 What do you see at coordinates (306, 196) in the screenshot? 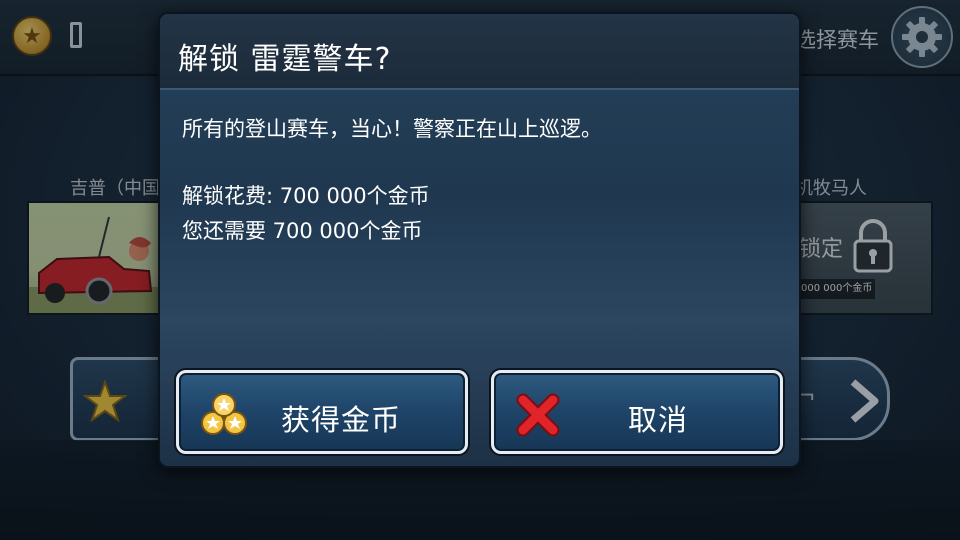
I see `unlock-cost-text: 解锁花费: 700 000个金币` at bounding box center [306, 196].